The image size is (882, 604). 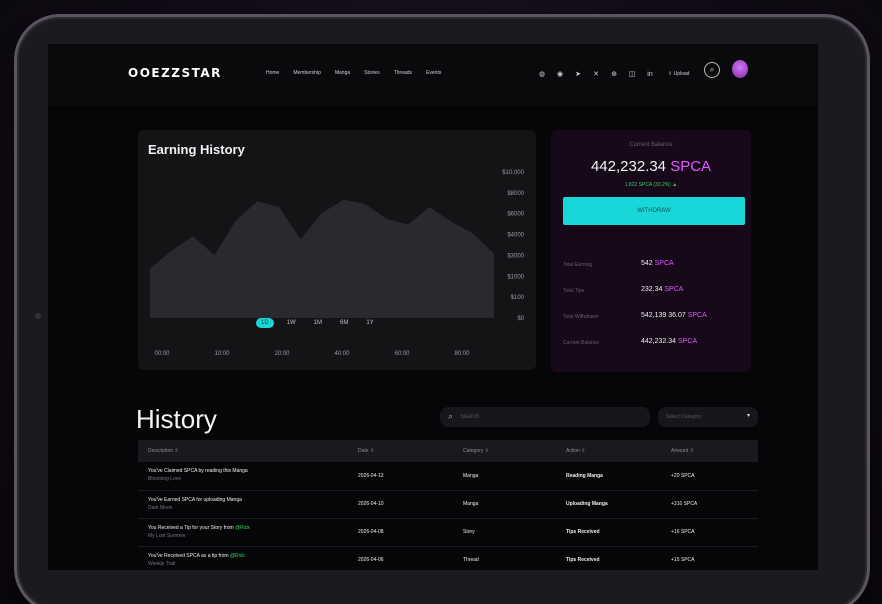 What do you see at coordinates (647, 263) in the screenshot?
I see `stat-number: 542` at bounding box center [647, 263].